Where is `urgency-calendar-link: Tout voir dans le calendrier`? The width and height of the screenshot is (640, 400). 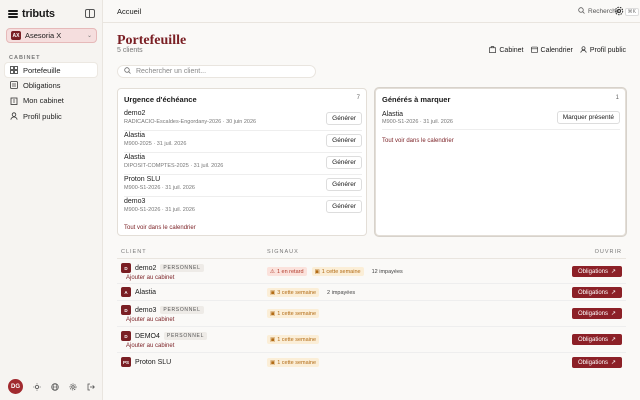
urgency-calendar-link: Tout voir dans le calendrier is located at coordinates (160, 228).